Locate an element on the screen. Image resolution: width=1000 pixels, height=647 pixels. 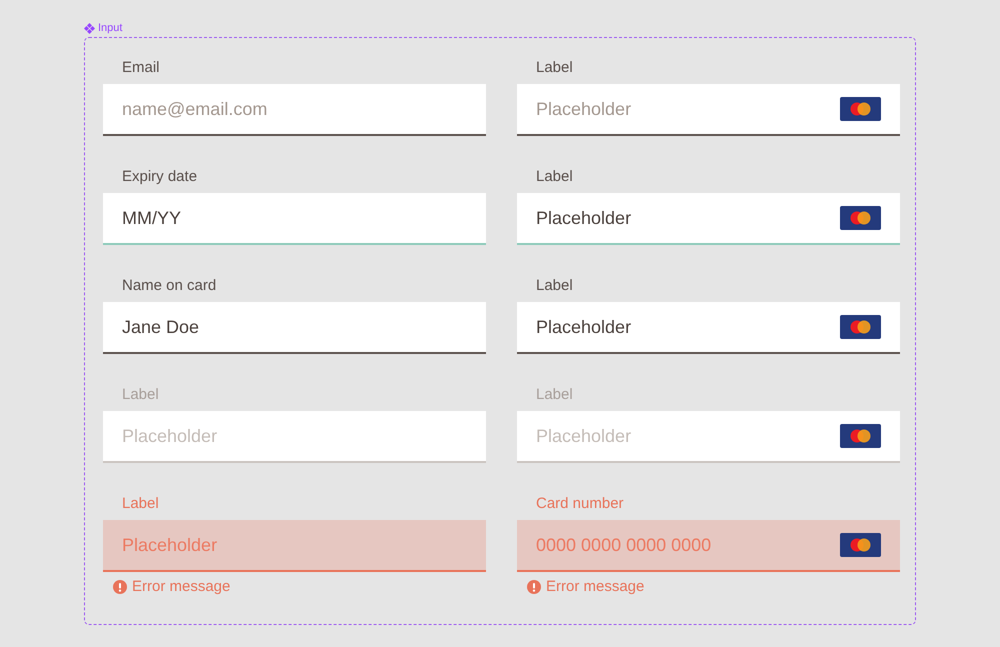
component-name: Input is located at coordinates (110, 28).